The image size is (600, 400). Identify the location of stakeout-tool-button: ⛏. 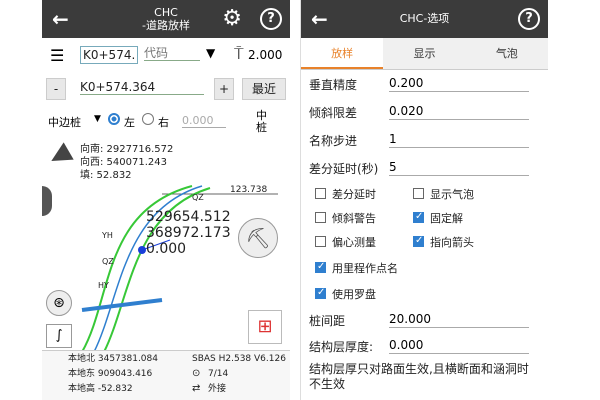
(258, 238).